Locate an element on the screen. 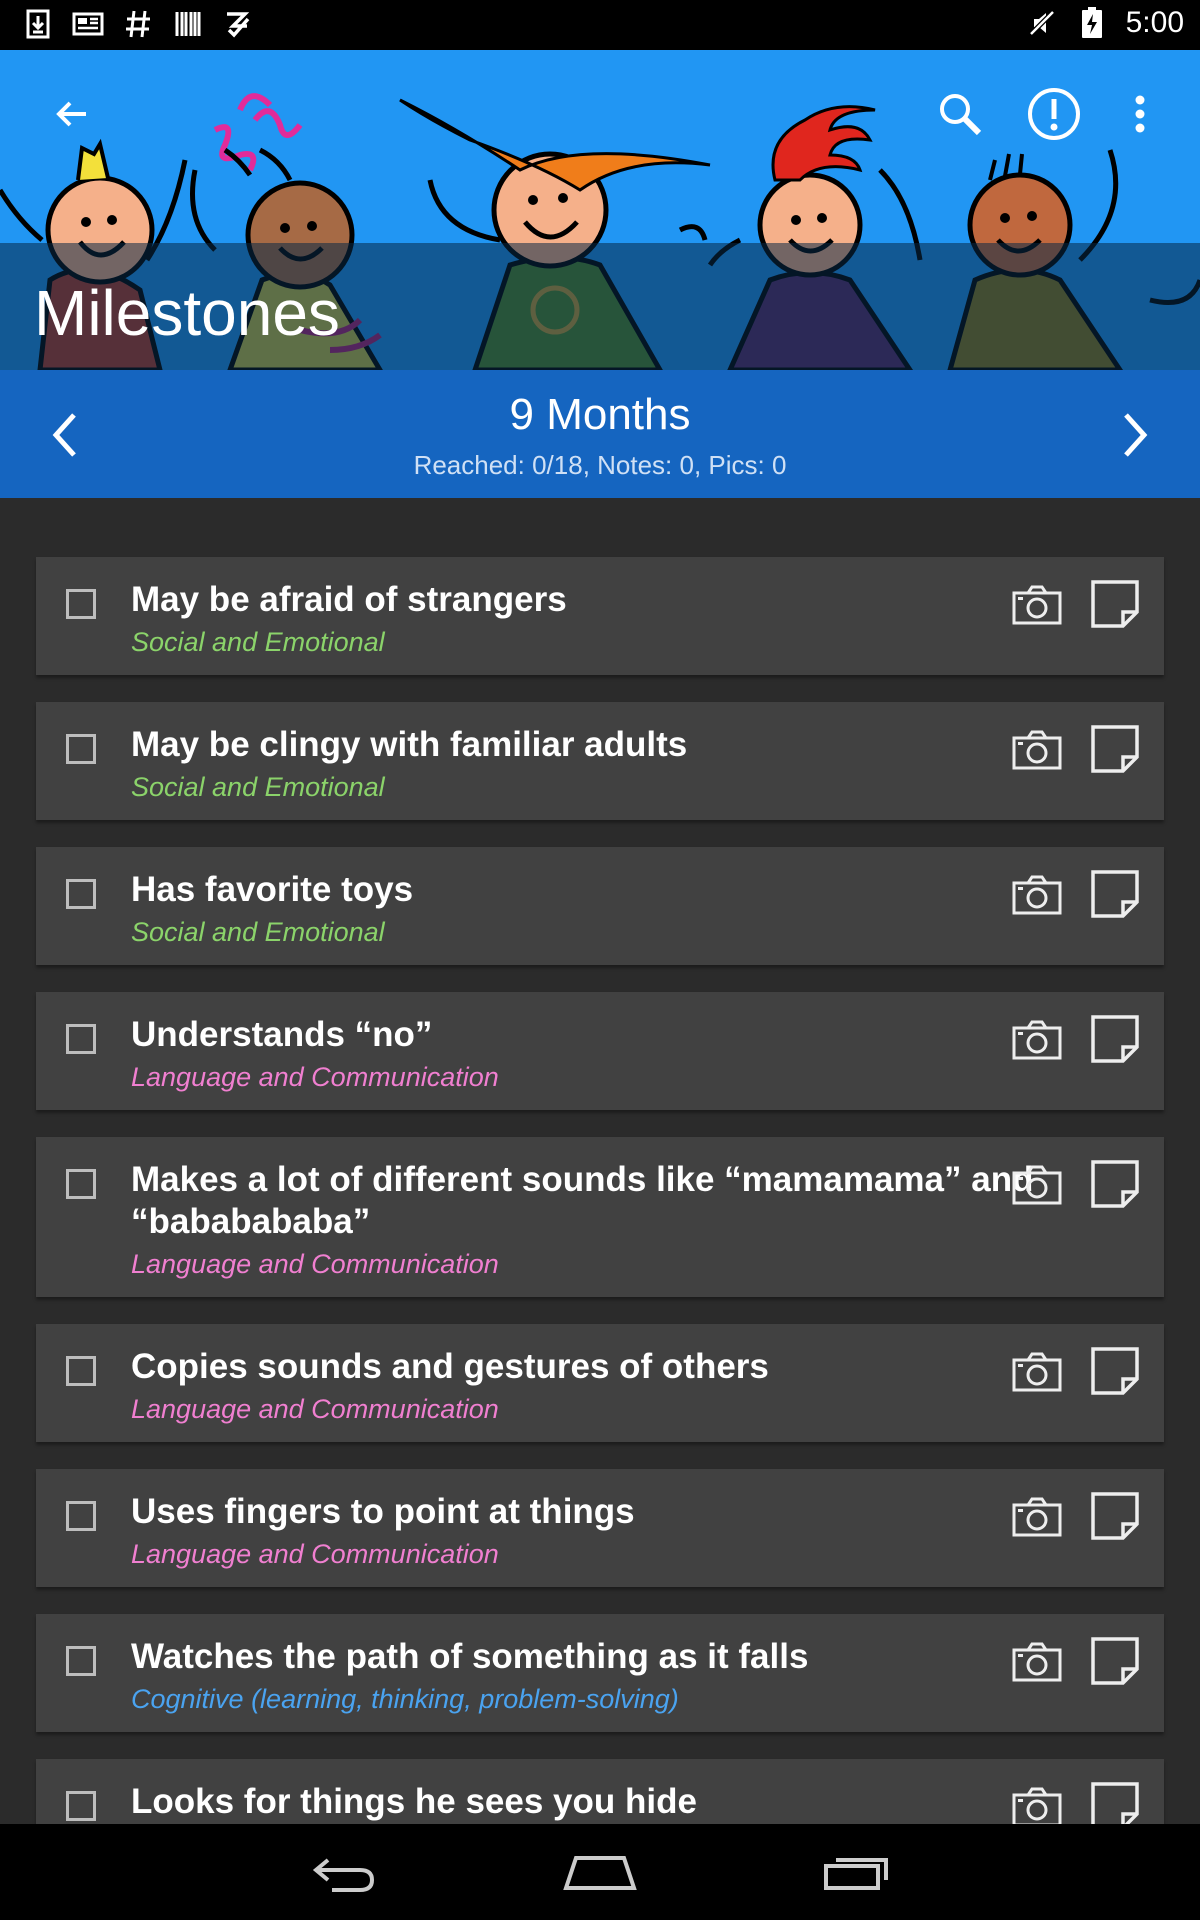 The image size is (1200, 1920). milestone-title: May be afraid of strangers is located at coordinates (349, 599).